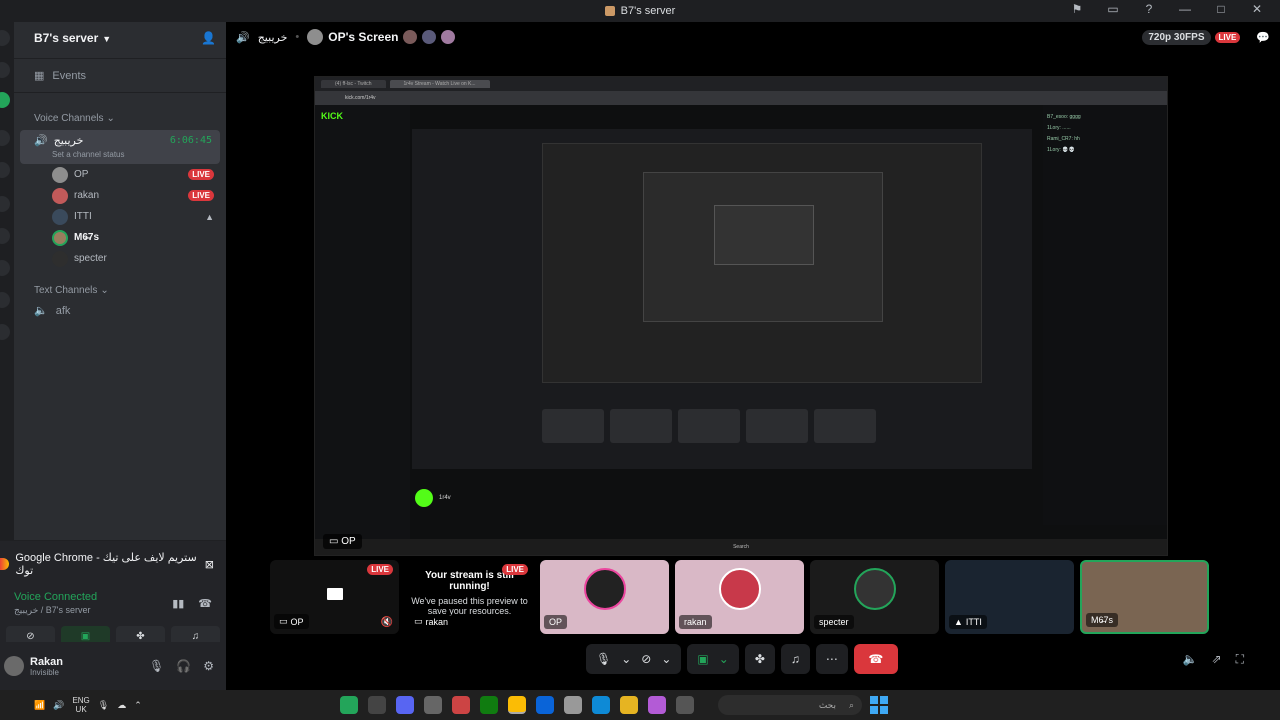 Image resolution: width=1280 pixels, height=720 pixels. What do you see at coordinates (183, 666) in the screenshot?
I see `headphones-icon: 🎧` at bounding box center [183, 666].